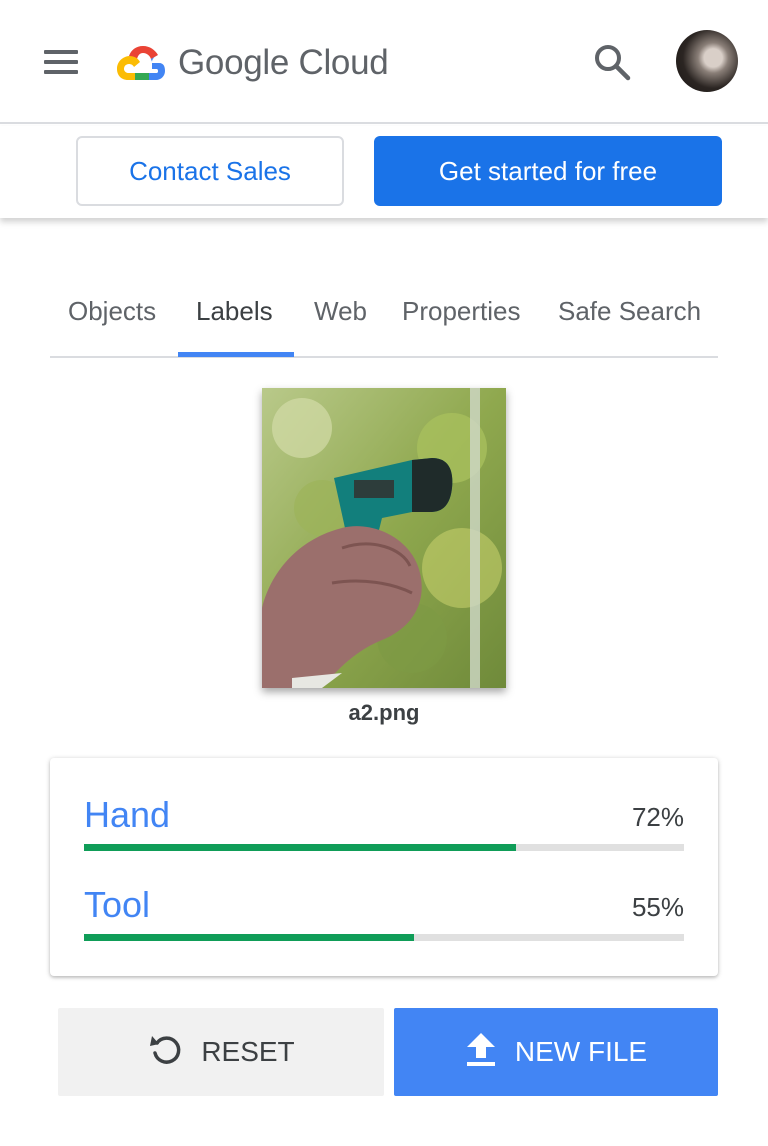 The width and height of the screenshot is (768, 1146). I want to click on tab-web: Web, so click(340, 311).